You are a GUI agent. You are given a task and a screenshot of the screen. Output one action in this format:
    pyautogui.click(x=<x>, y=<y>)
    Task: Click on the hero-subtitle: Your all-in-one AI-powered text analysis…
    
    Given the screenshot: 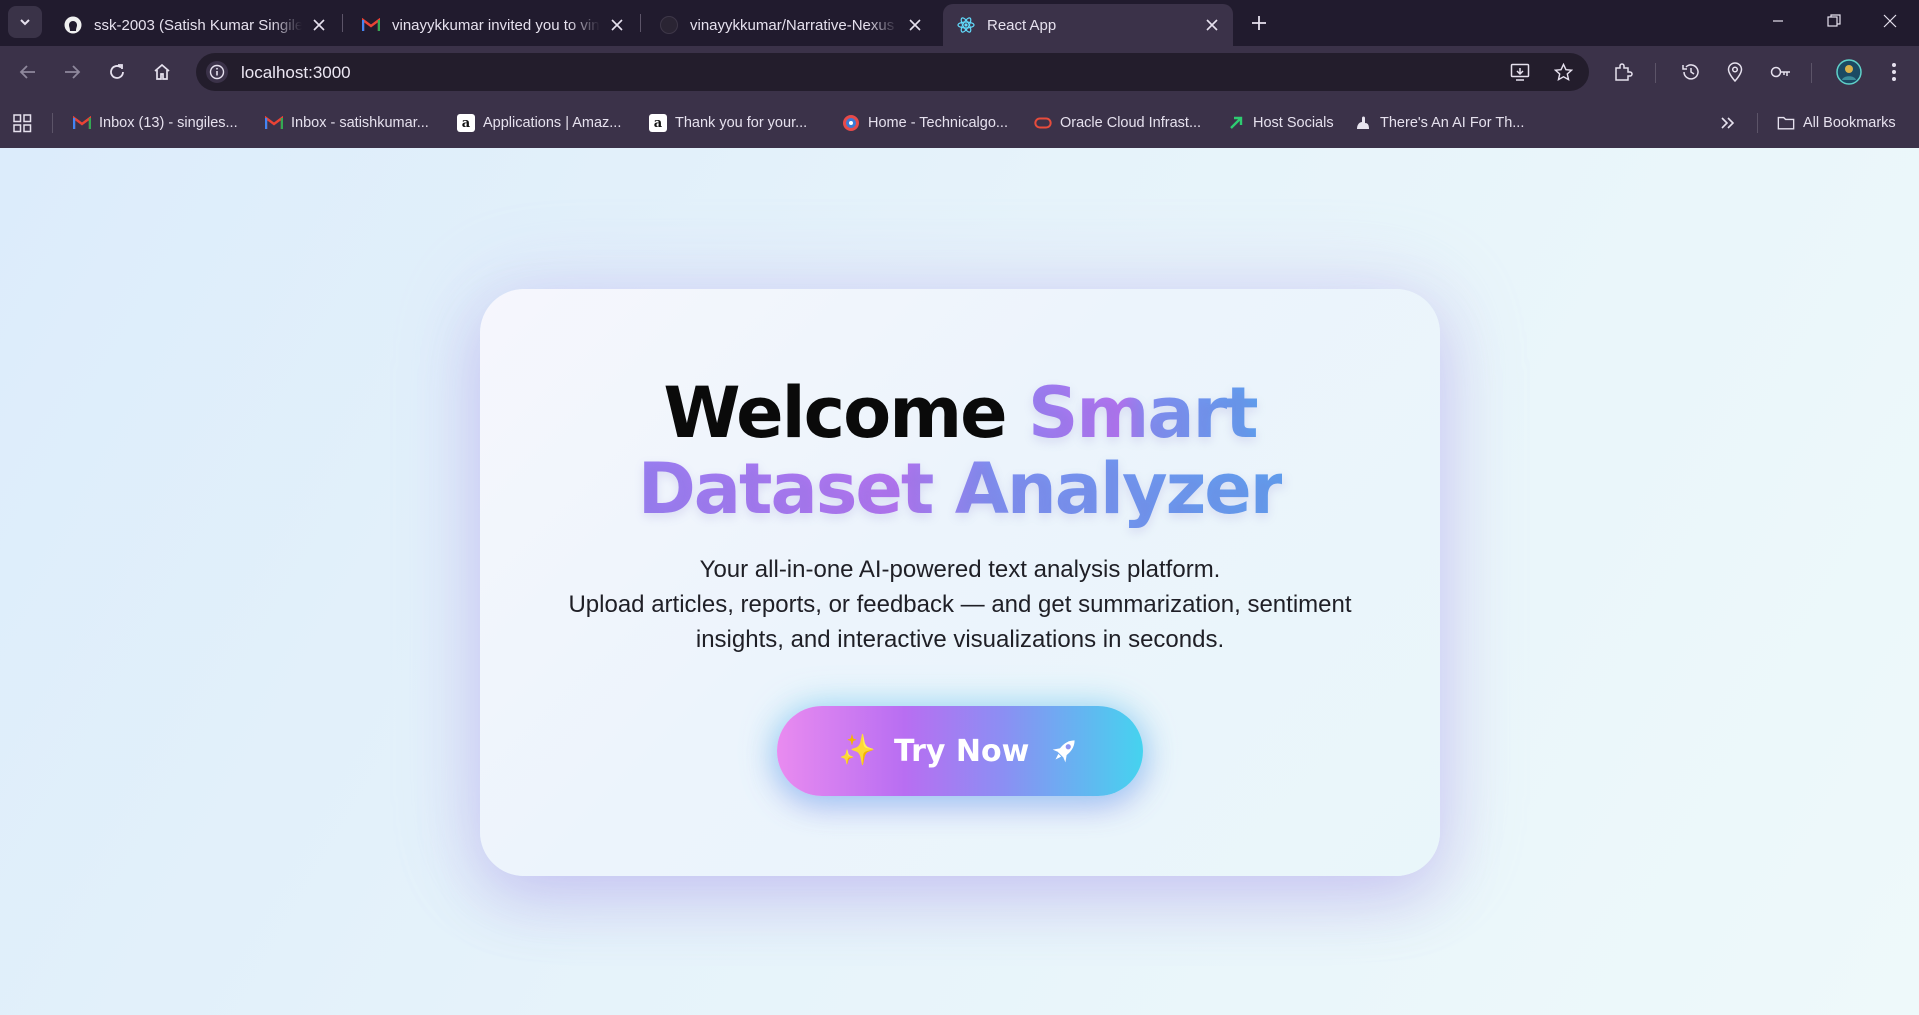 What is the action you would take?
    pyautogui.click(x=960, y=604)
    